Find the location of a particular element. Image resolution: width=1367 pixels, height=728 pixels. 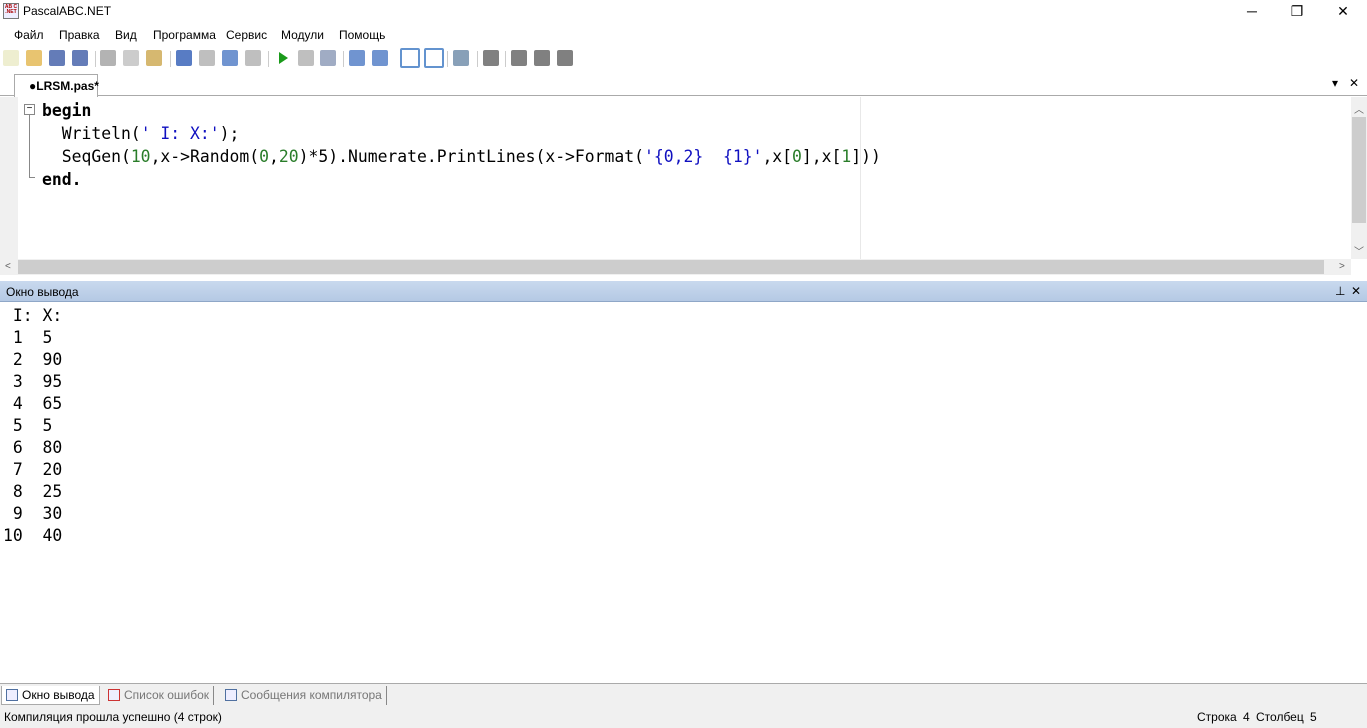

scroll-down-icon: ﹀ is located at coordinates (1359, 250).